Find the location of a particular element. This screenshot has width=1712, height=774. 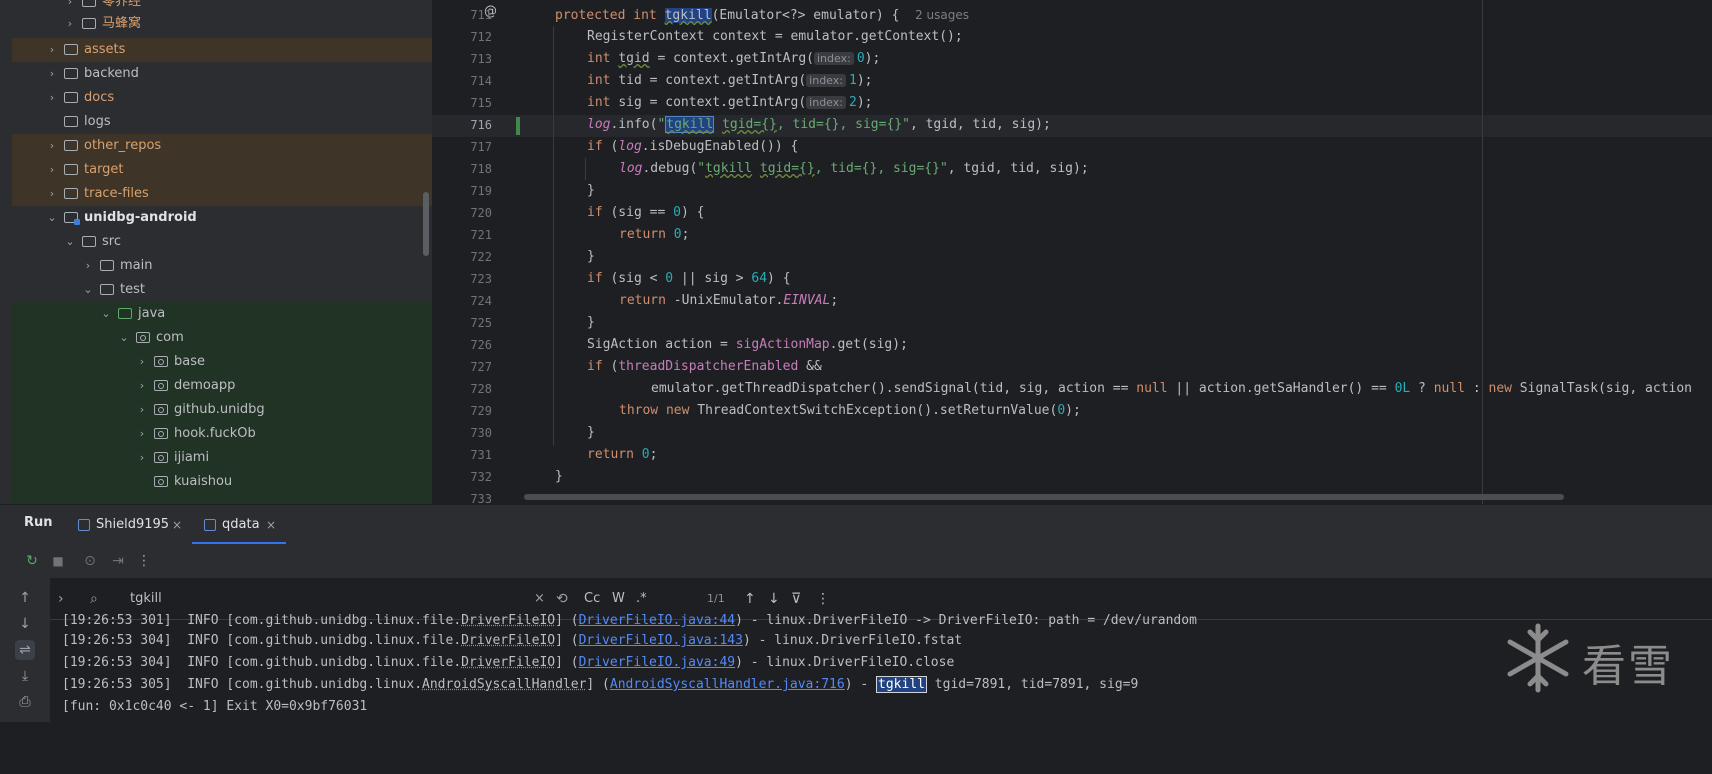

tree-item-docs: › docs is located at coordinates (222, 98).